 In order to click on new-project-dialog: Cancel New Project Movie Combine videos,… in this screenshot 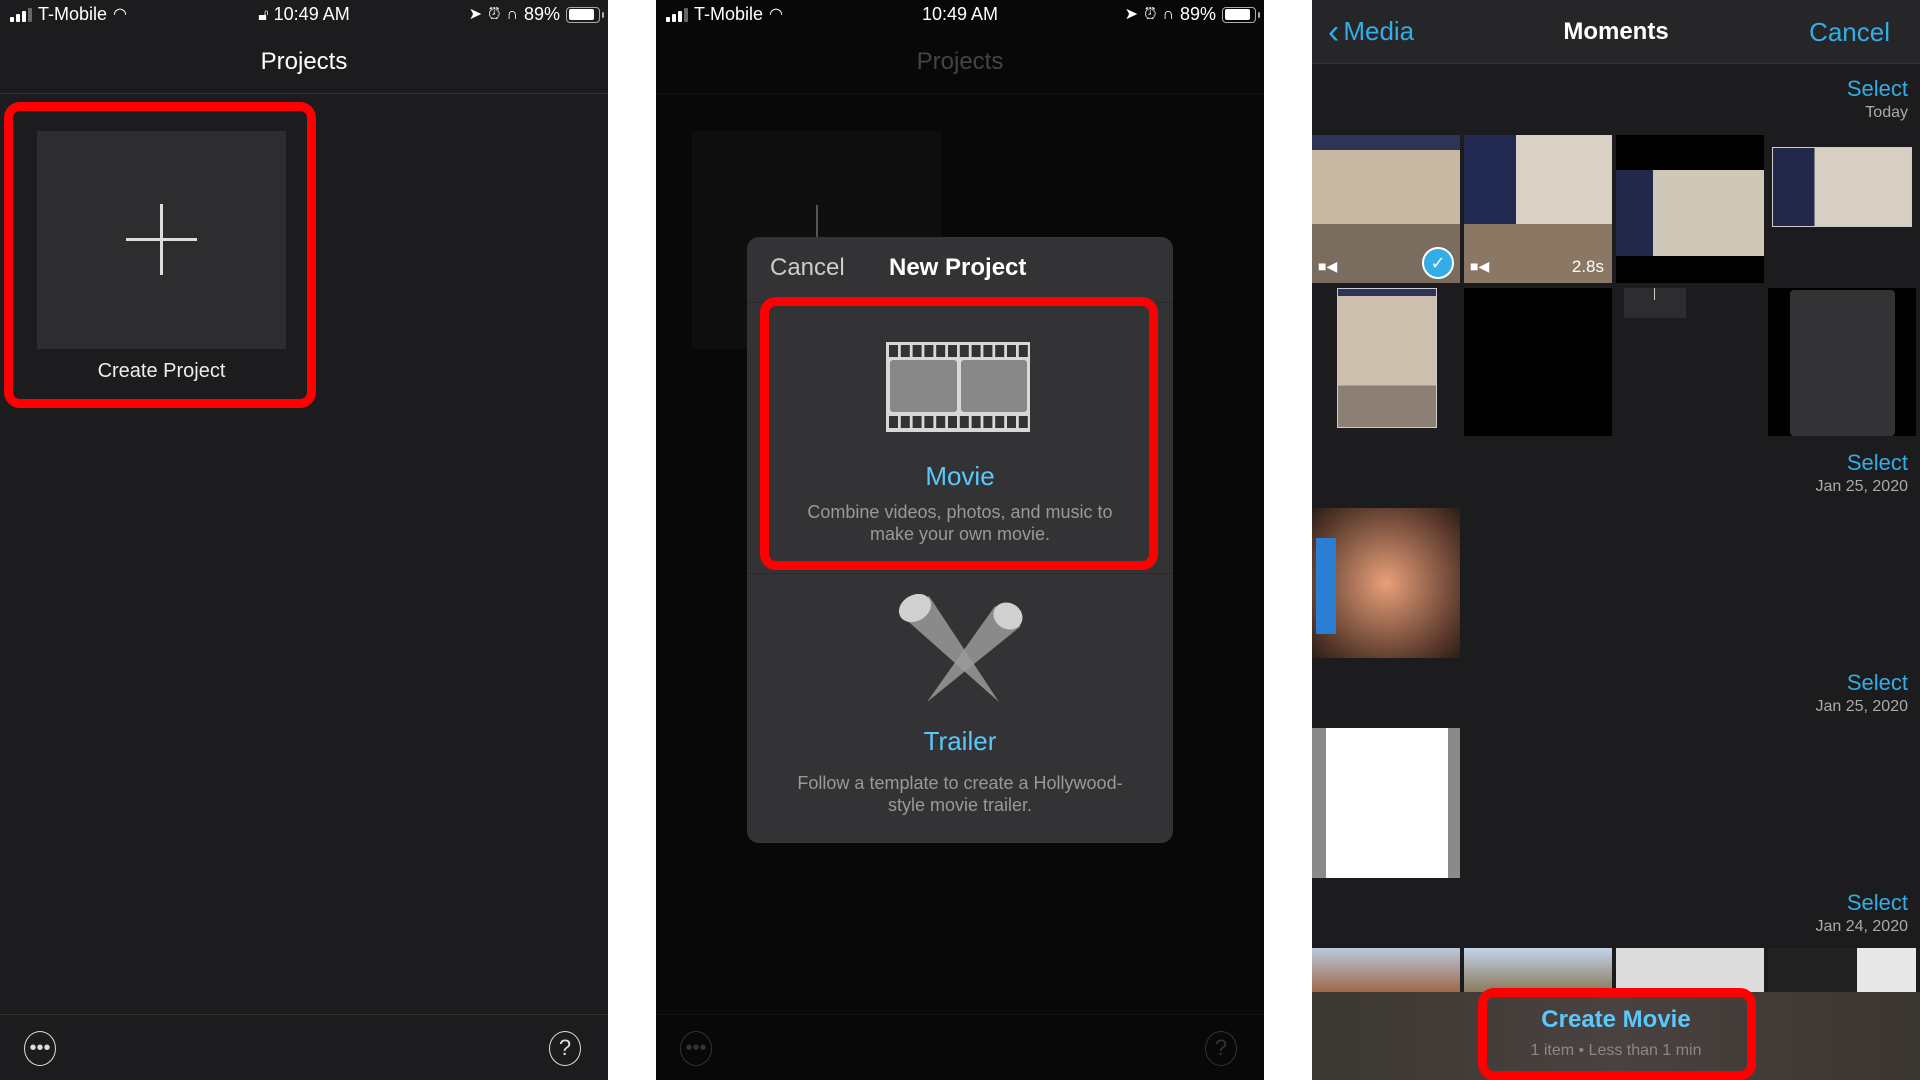, I will do `click(960, 540)`.